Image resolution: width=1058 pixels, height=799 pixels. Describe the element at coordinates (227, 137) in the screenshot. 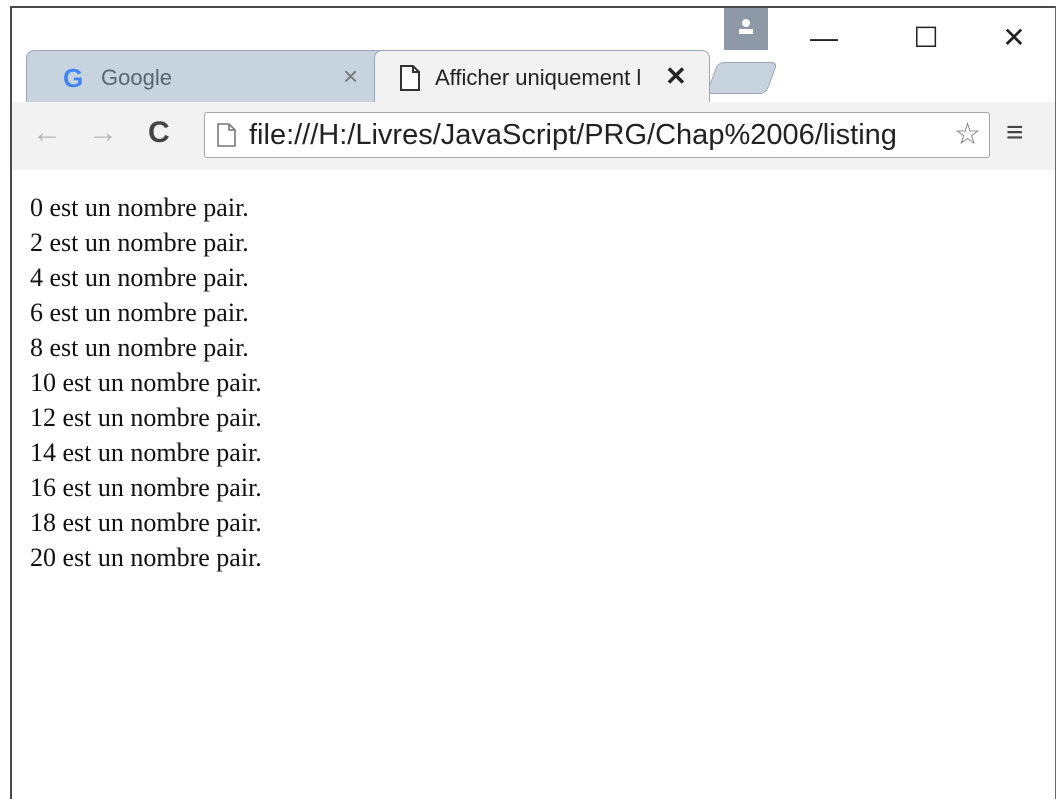

I see `page-icon` at that location.